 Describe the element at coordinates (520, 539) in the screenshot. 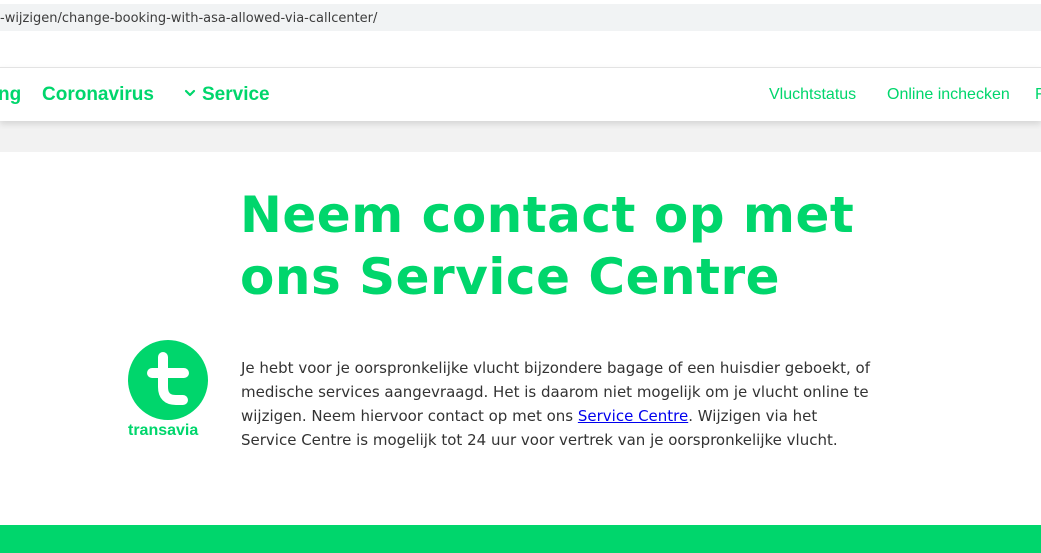

I see `footer-green-band` at that location.